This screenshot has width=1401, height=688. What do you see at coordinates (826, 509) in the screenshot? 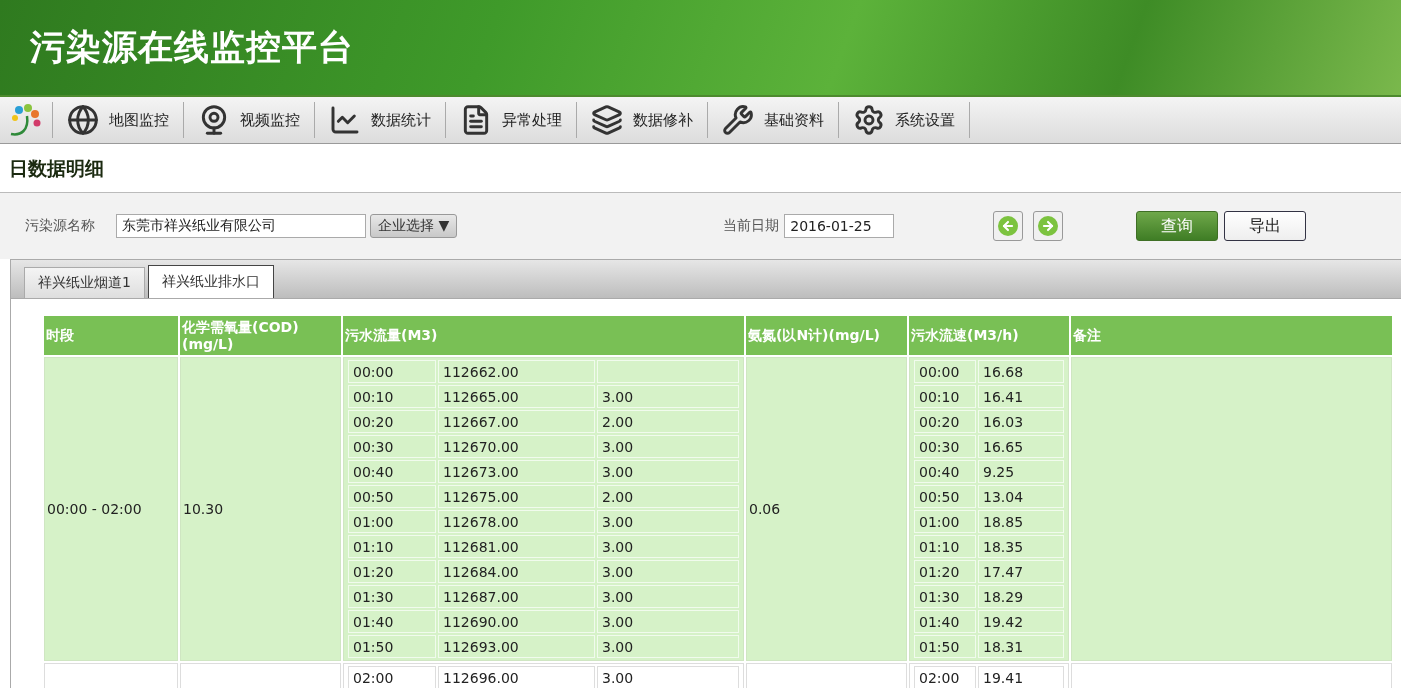
I see `table-cell: 0.06` at bounding box center [826, 509].